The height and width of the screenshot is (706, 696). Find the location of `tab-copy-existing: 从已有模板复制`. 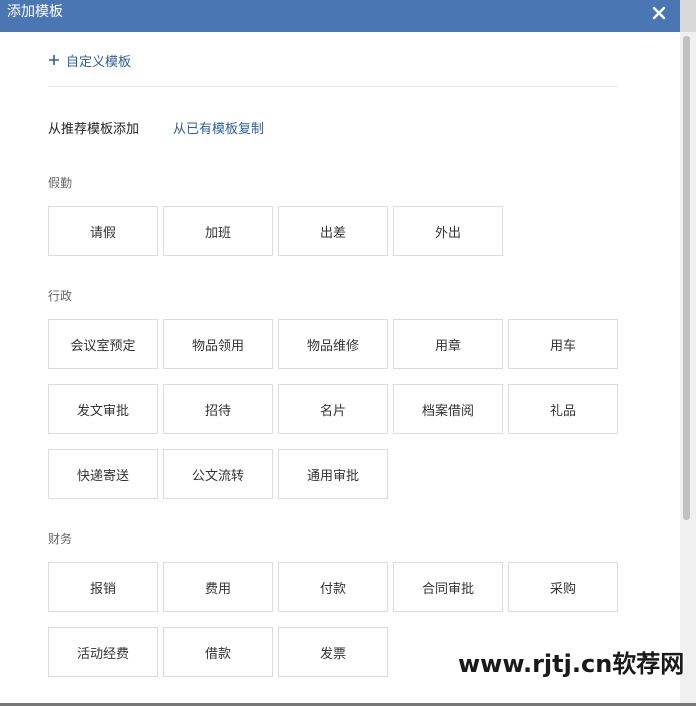

tab-copy-existing: 从已有模板复制 is located at coordinates (218, 128).